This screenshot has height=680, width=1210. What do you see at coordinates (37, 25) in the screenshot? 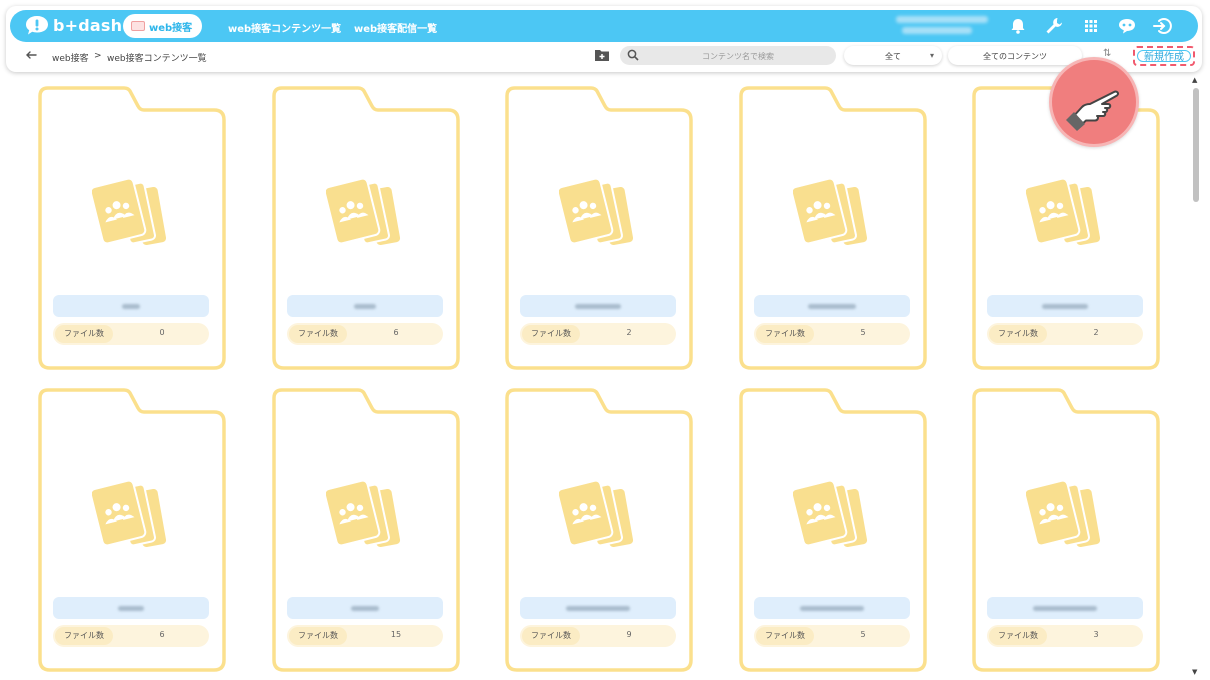
I see `logo-bubble-icon` at bounding box center [37, 25].